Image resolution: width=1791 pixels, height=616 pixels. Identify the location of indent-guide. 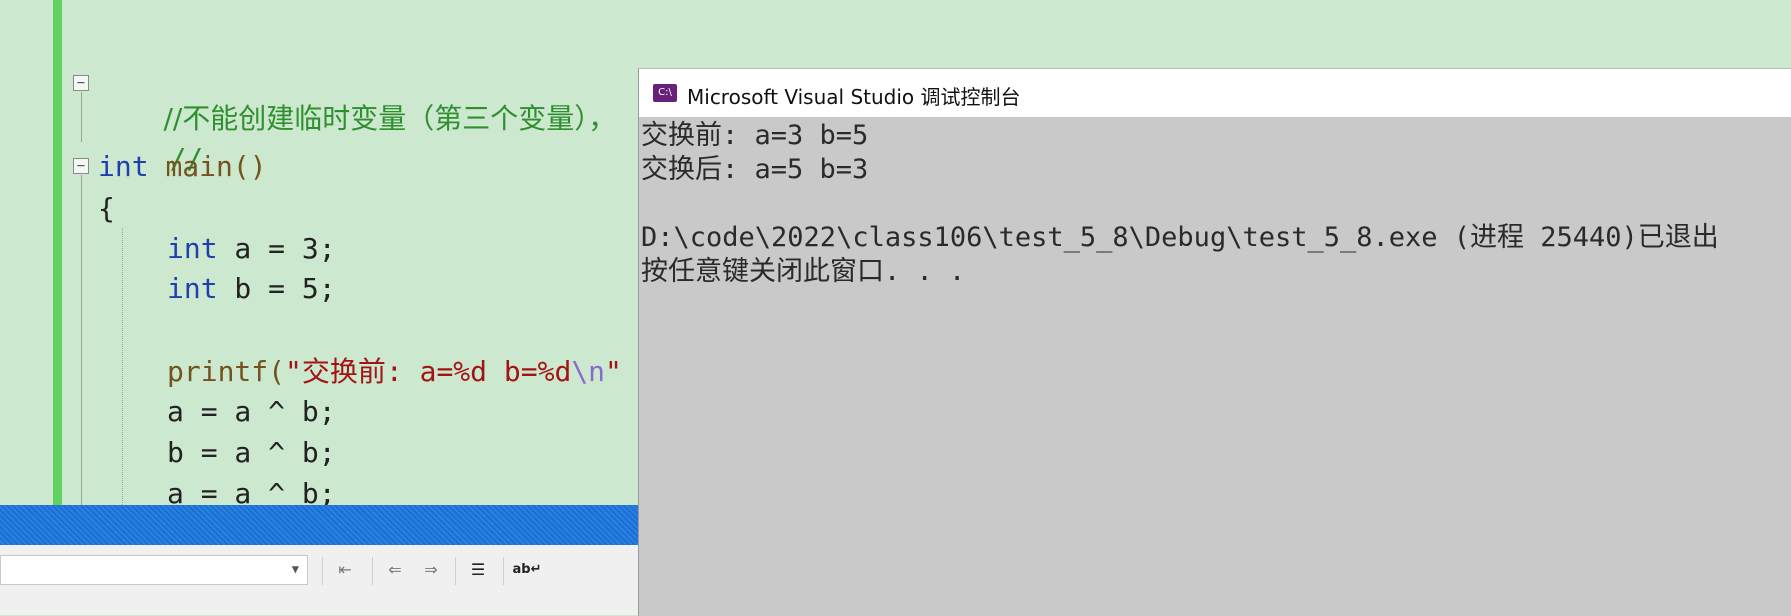
(122, 366).